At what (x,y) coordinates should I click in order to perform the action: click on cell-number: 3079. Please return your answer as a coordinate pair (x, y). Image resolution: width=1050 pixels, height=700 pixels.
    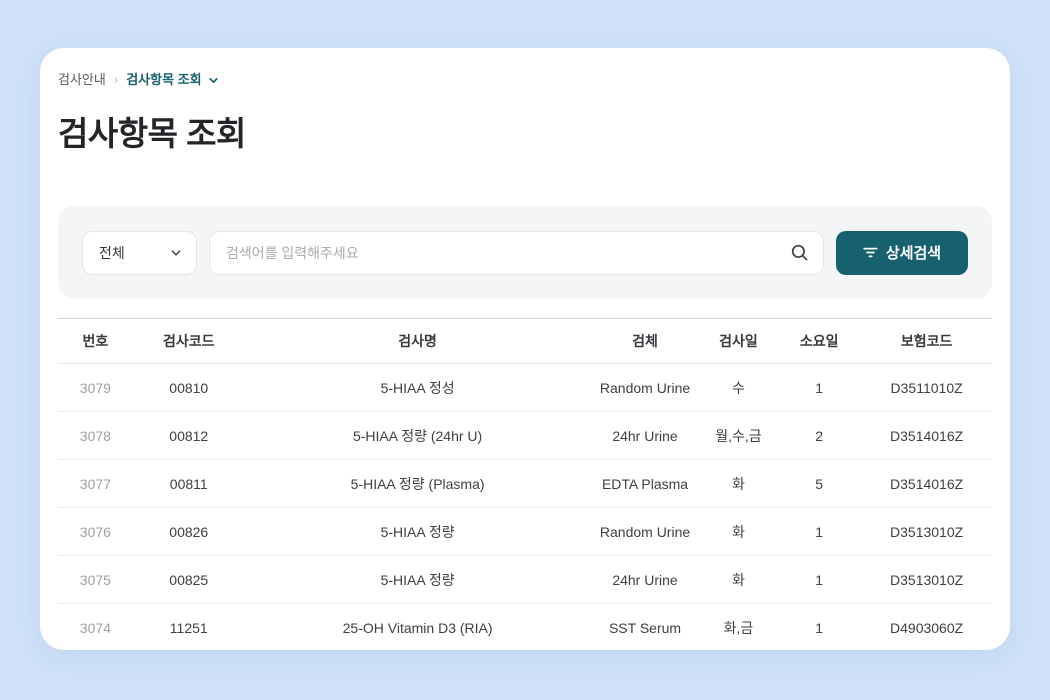
    Looking at the image, I should click on (95, 387).